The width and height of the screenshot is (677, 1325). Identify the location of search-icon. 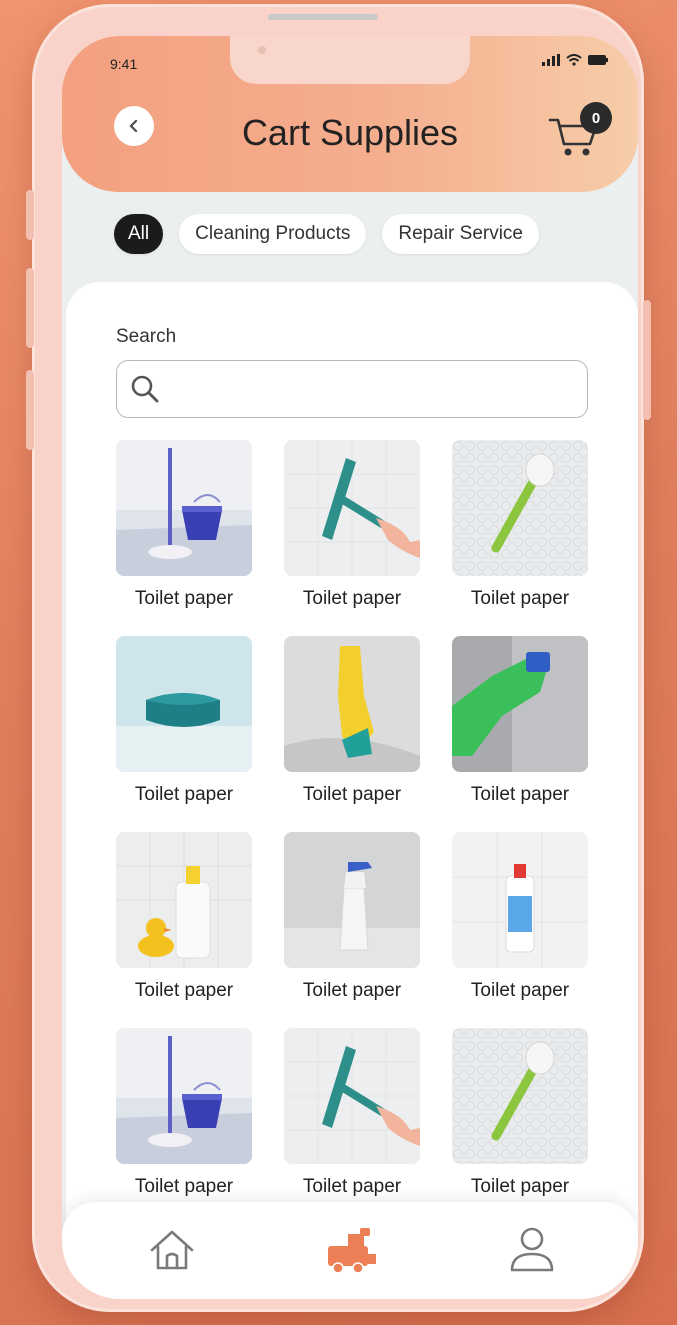
(145, 389).